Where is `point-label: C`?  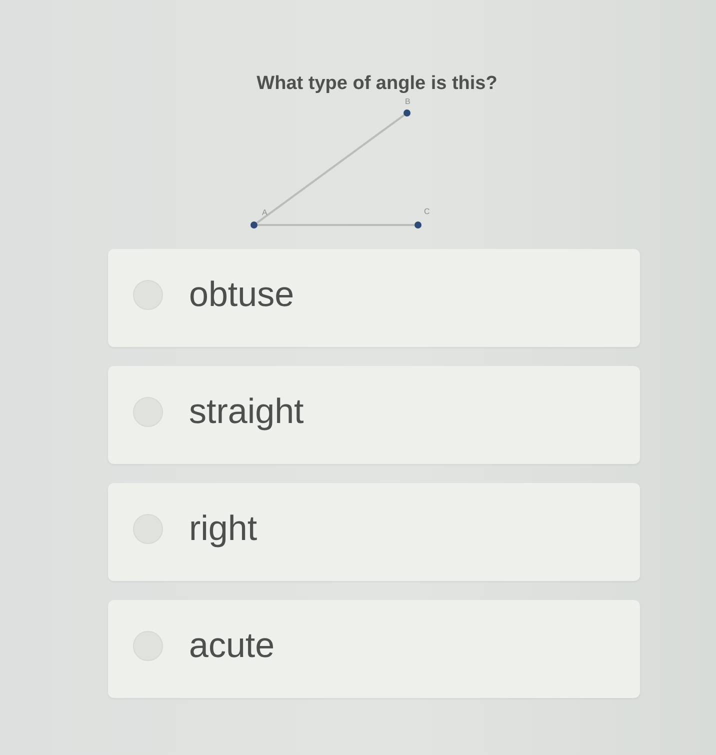 point-label: C is located at coordinates (427, 211).